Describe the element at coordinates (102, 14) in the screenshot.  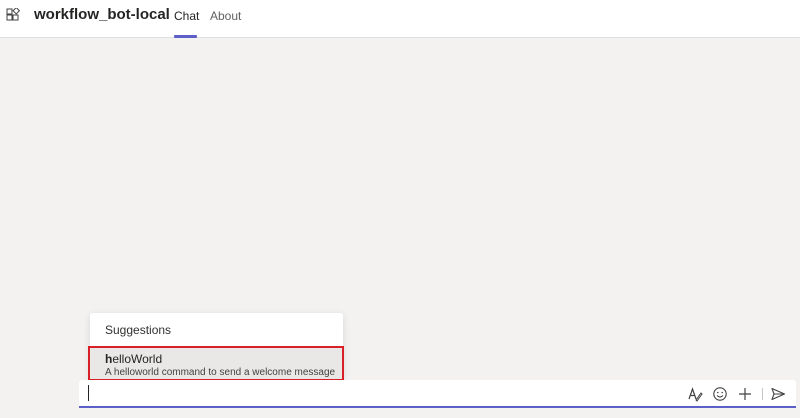
I see `app-title: workflow_bot-local` at that location.